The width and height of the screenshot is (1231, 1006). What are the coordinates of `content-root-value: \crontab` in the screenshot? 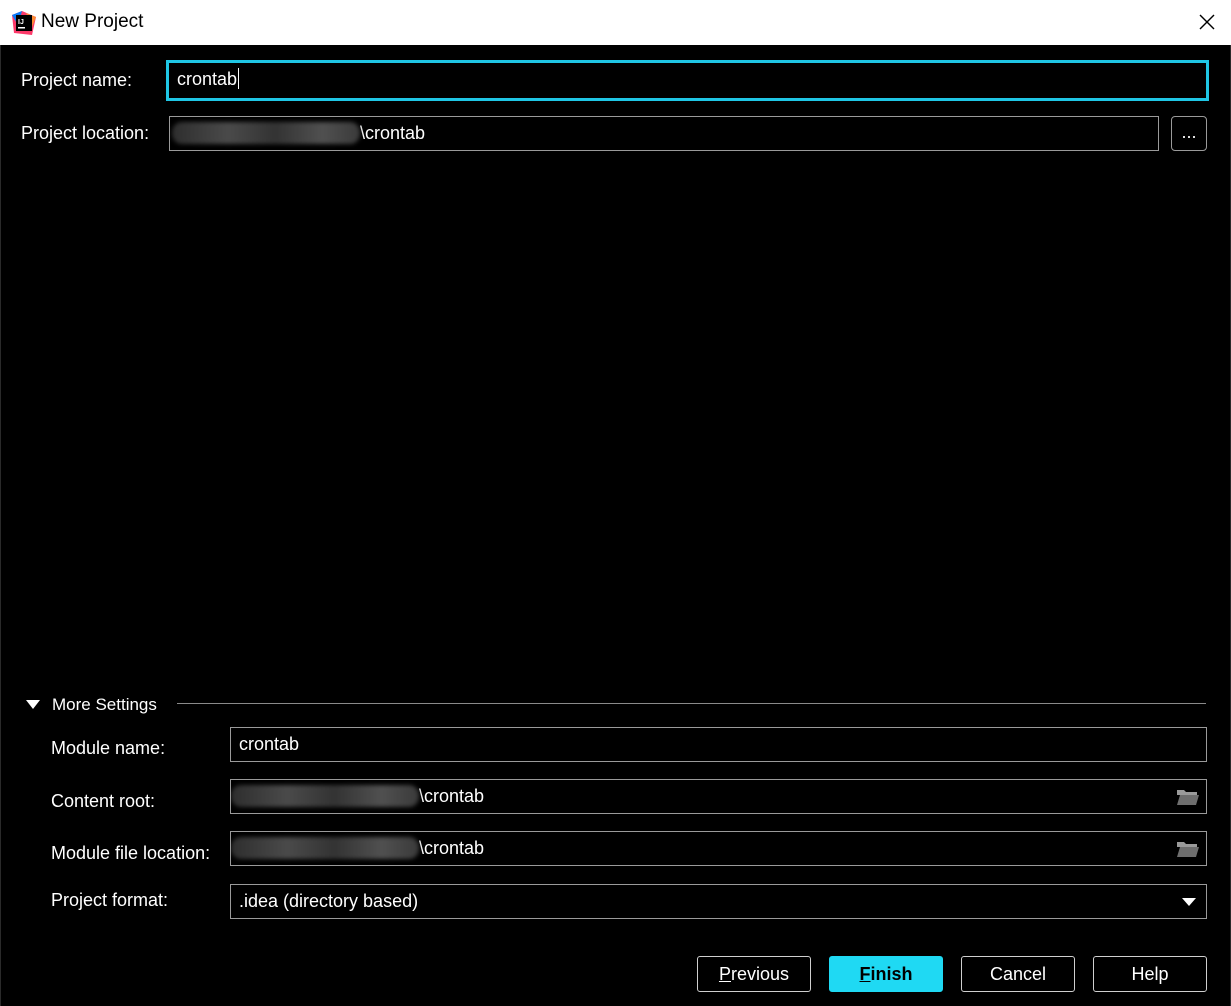 It's located at (452, 796).